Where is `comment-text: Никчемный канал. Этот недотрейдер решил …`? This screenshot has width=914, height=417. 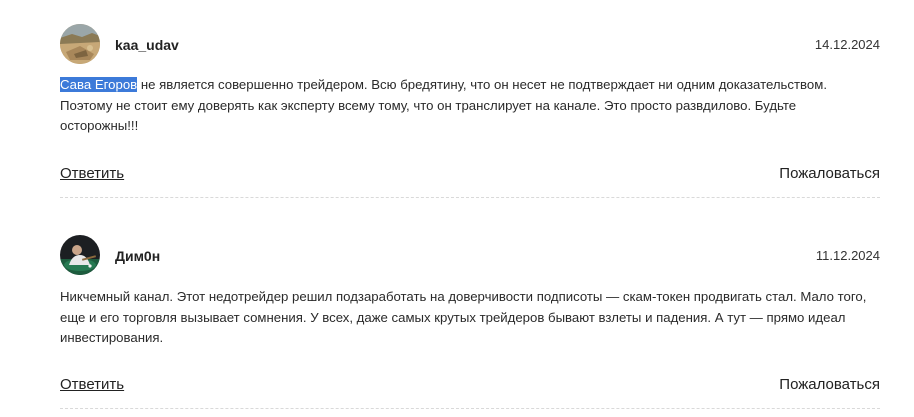 comment-text: Никчемный канал. Этот недотрейдер решил … is located at coordinates (465, 318).